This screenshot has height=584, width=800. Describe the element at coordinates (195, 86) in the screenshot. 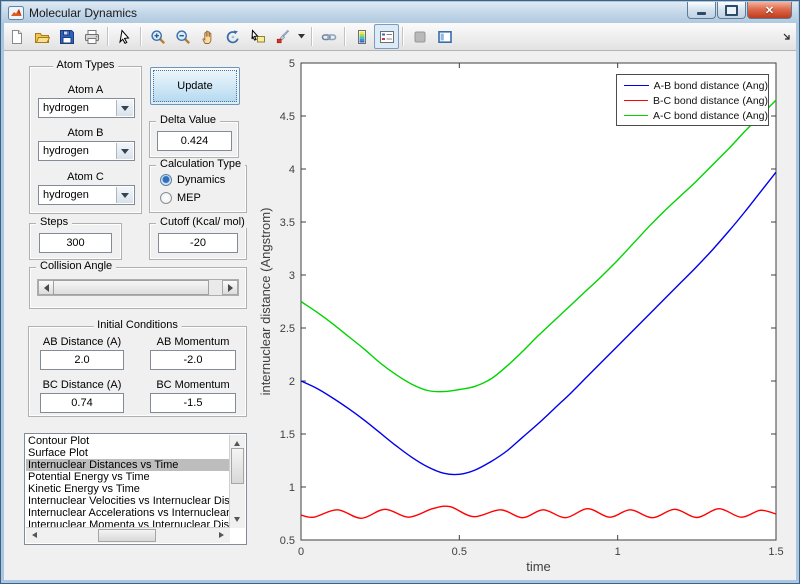

I see `update-button: Update` at that location.